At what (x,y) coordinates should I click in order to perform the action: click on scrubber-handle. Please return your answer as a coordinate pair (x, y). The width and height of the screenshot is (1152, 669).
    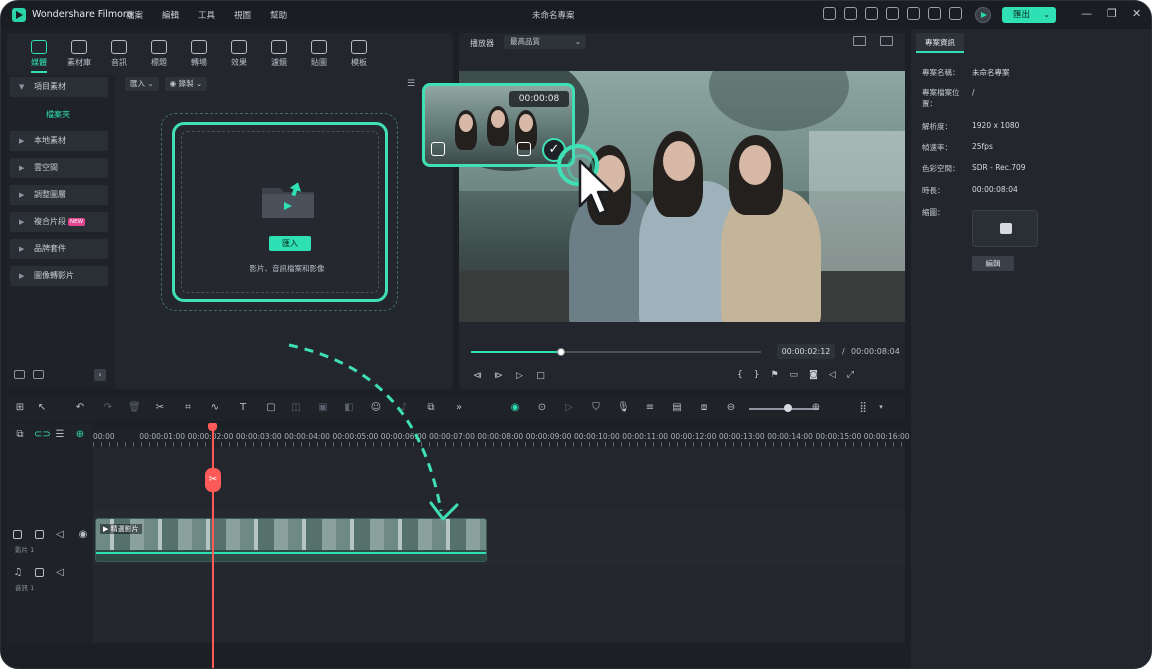
    Looking at the image, I should click on (560, 352).